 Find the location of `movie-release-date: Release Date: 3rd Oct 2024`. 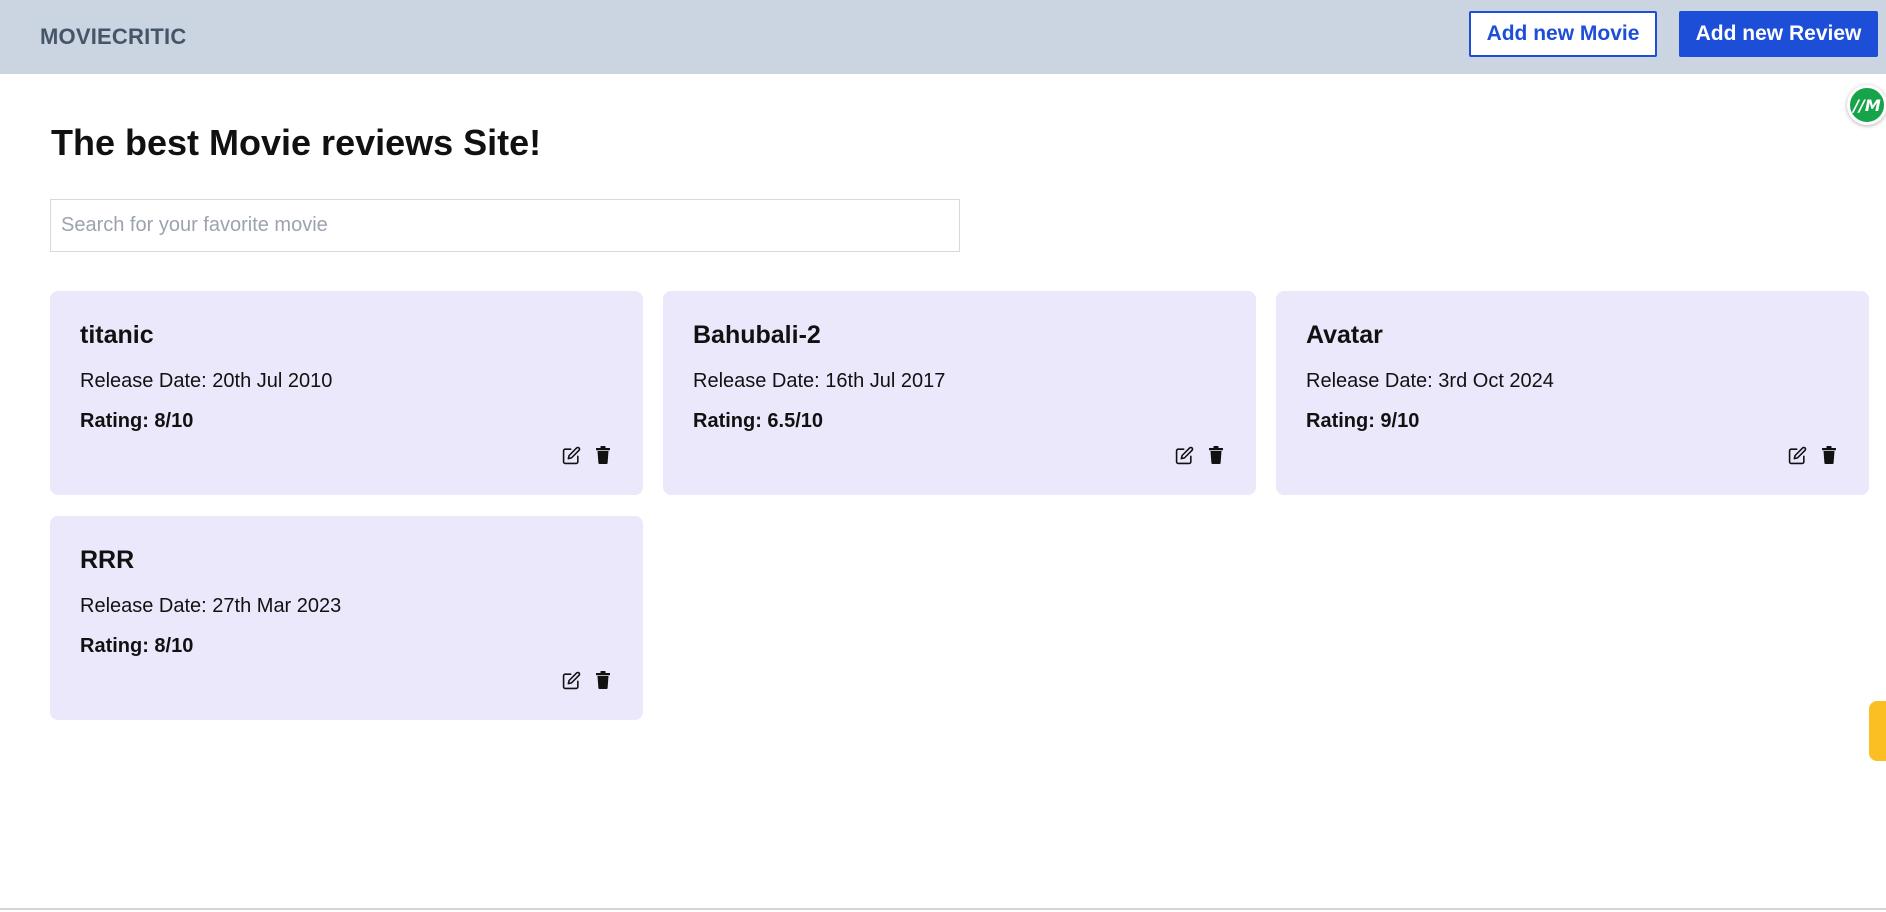

movie-release-date: Release Date: 3rd Oct 2024 is located at coordinates (1430, 381).